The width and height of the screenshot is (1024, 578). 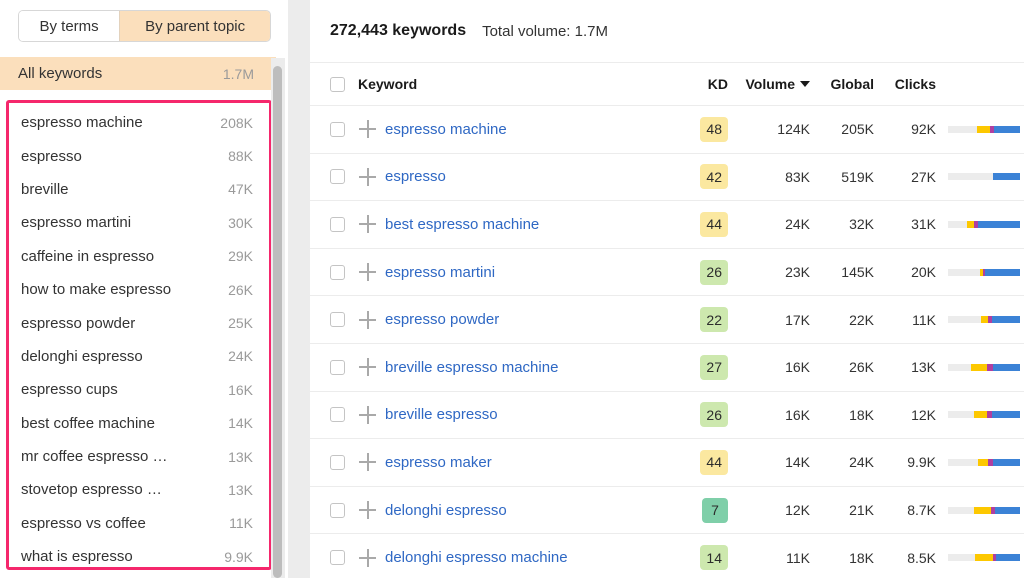 I want to click on sidebar-scrollbar-thumb, so click(x=277, y=322).